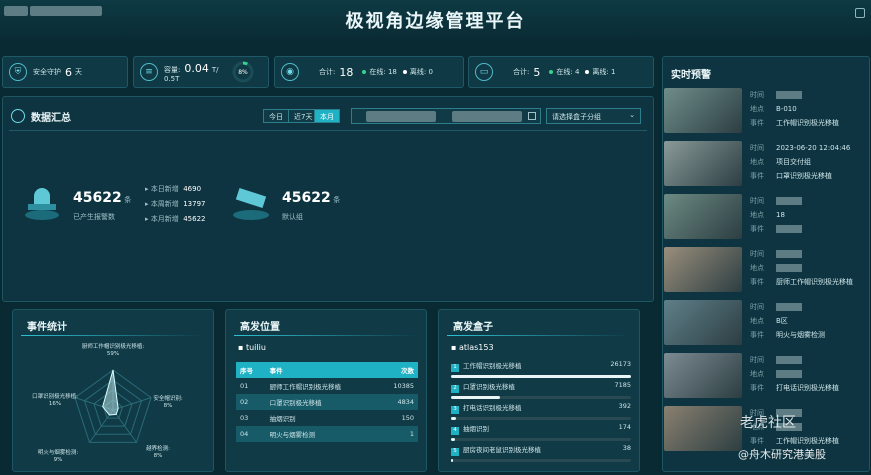 Image resolution: width=871 pixels, height=475 pixels. What do you see at coordinates (532, 116) in the screenshot?
I see `calendar-icon` at bounding box center [532, 116].